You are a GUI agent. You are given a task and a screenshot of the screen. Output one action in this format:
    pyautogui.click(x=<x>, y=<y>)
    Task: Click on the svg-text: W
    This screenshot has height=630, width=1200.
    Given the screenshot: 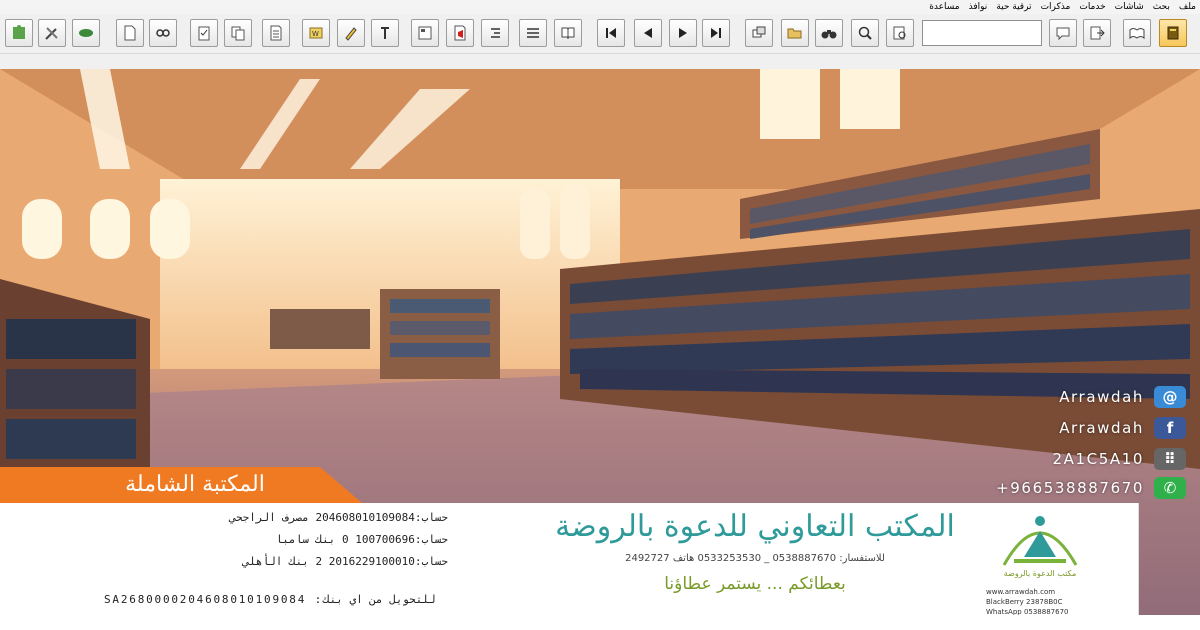 What is the action you would take?
    pyautogui.click(x=315, y=34)
    